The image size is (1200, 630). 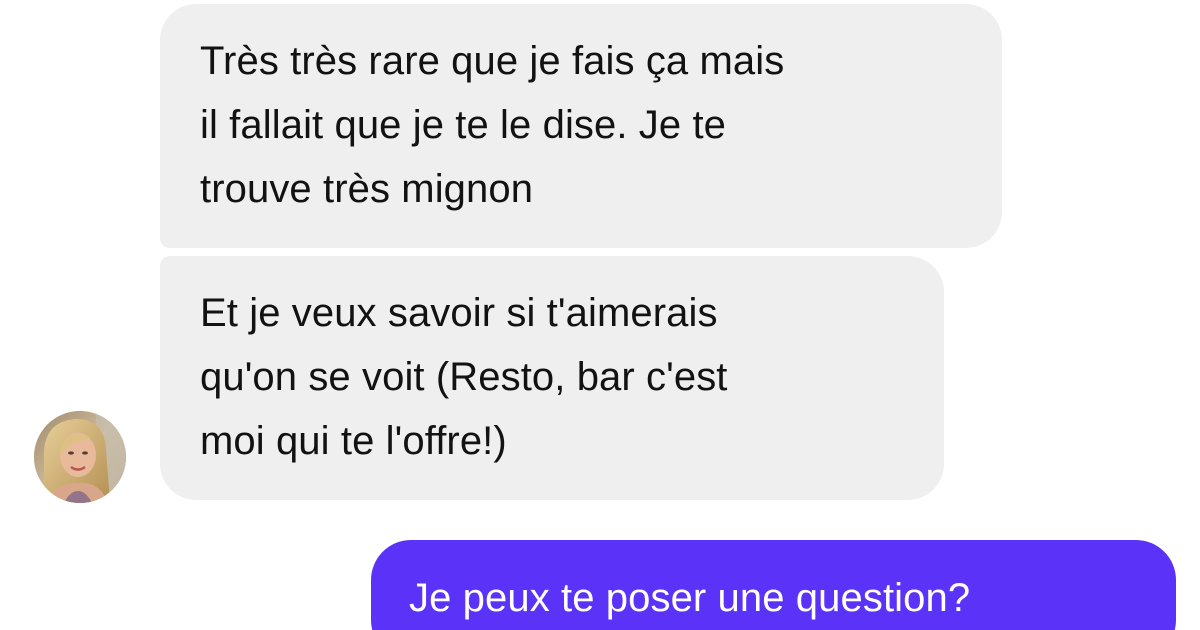 I want to click on contact-photo-icon, so click(x=80, y=457).